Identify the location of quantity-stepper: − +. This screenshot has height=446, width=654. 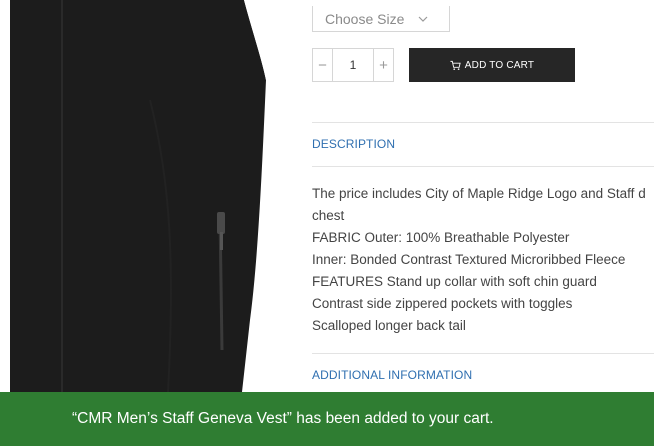
(353, 65).